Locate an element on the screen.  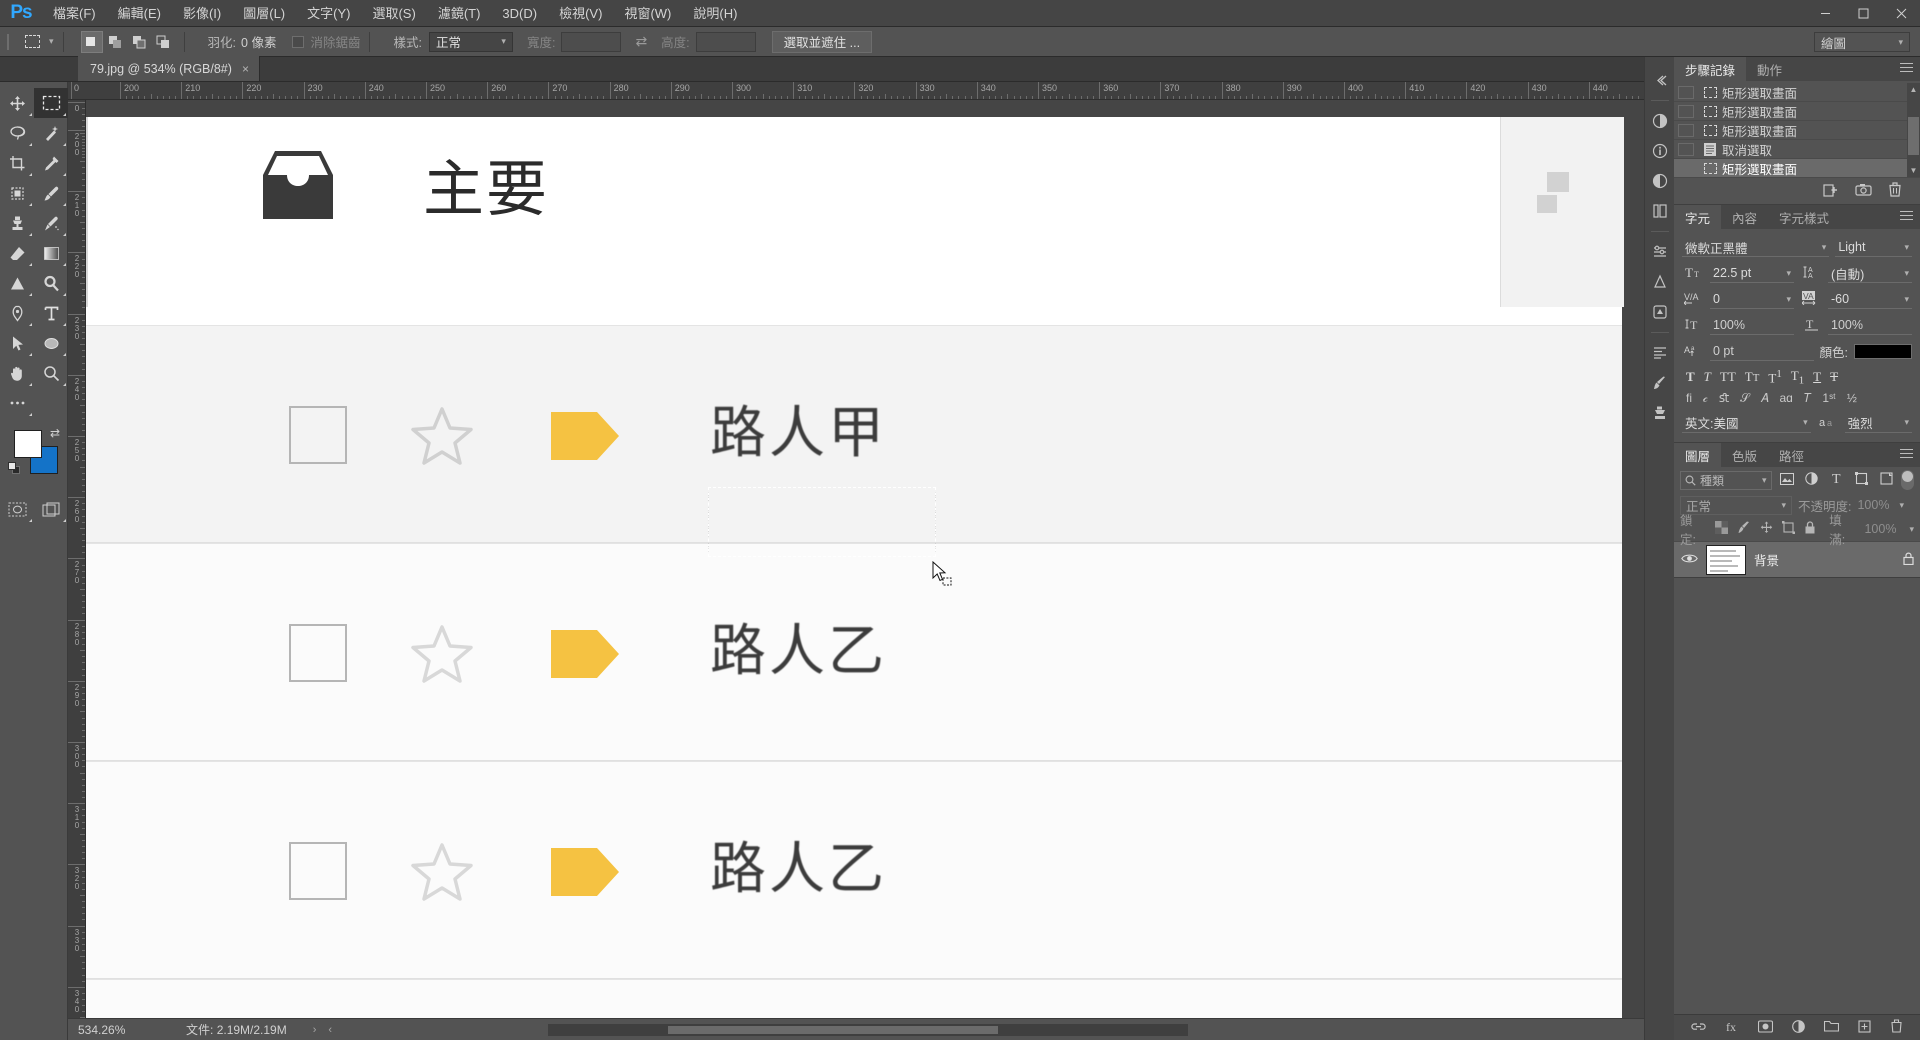
blur-tool is located at coordinates (17, 283).